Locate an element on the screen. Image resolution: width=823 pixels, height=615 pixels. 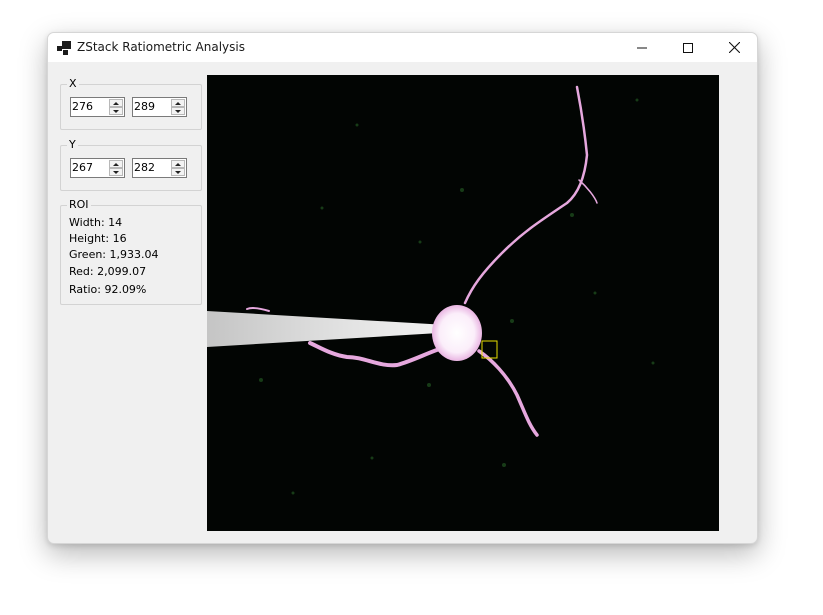
y-group-label: Y is located at coordinates (72, 145).